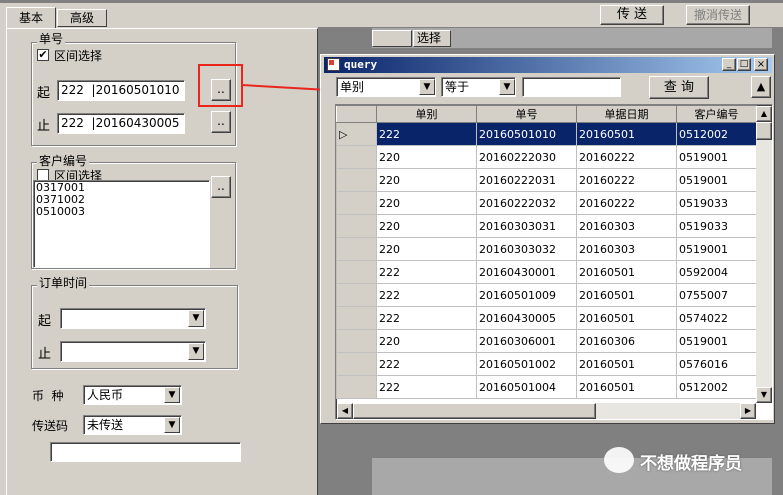 Image resolution: width=783 pixels, height=495 pixels. Describe the element at coordinates (716, 114) in the screenshot. I see `column-header: 客户编号` at that location.